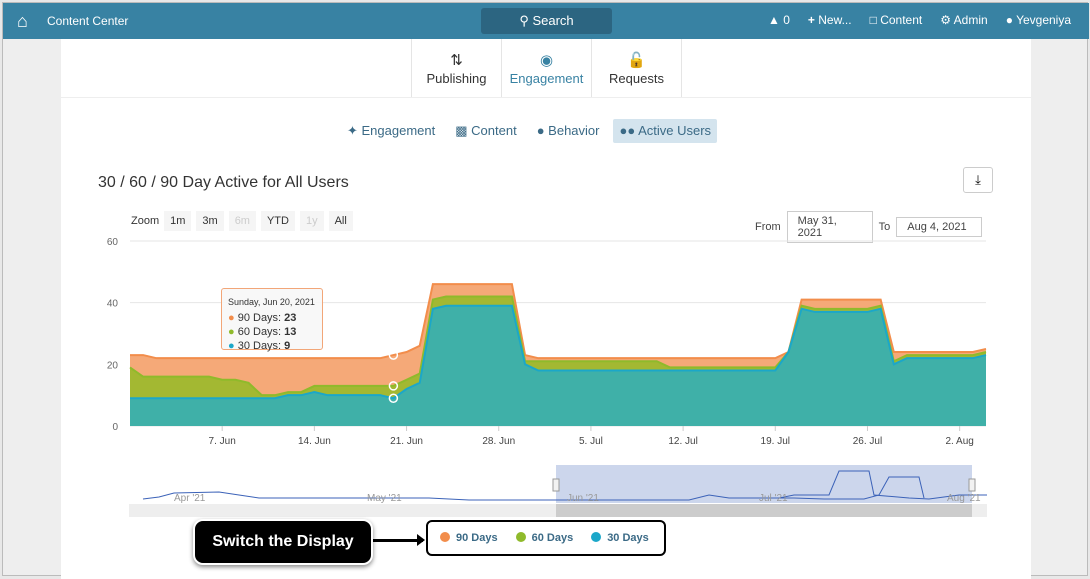 This screenshot has width=1090, height=579. What do you see at coordinates (290, 318) in the screenshot?
I see `tooltip-value: 23` at bounding box center [290, 318].